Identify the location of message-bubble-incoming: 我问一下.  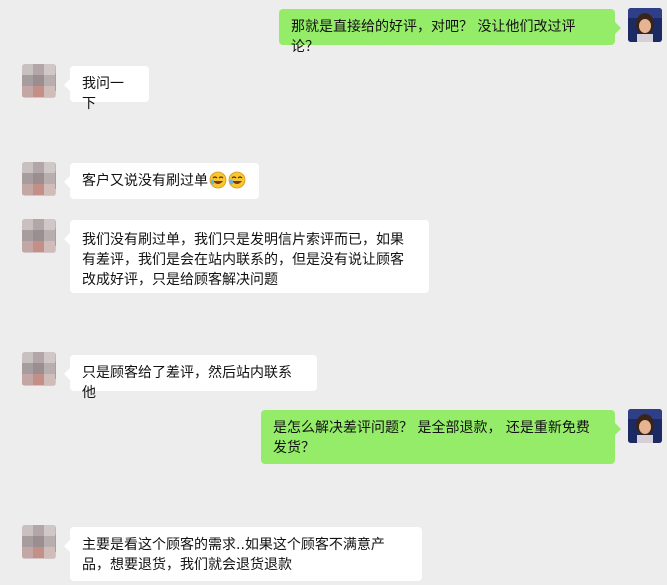
(106, 89).